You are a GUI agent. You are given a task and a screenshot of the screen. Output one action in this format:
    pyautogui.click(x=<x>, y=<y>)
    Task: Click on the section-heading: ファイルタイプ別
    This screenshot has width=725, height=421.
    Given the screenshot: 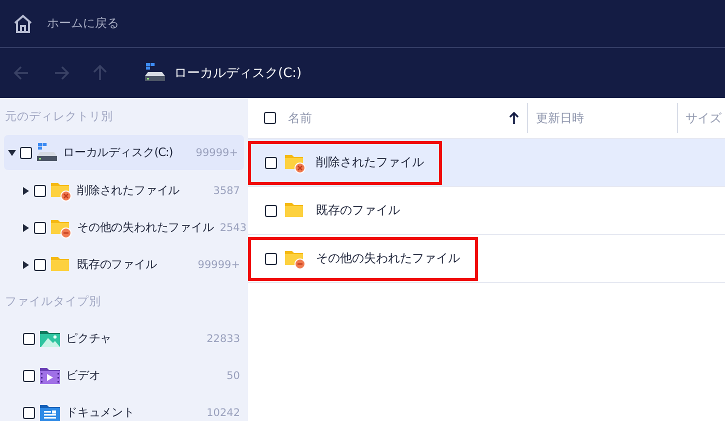 What is the action you would take?
    pyautogui.click(x=53, y=302)
    